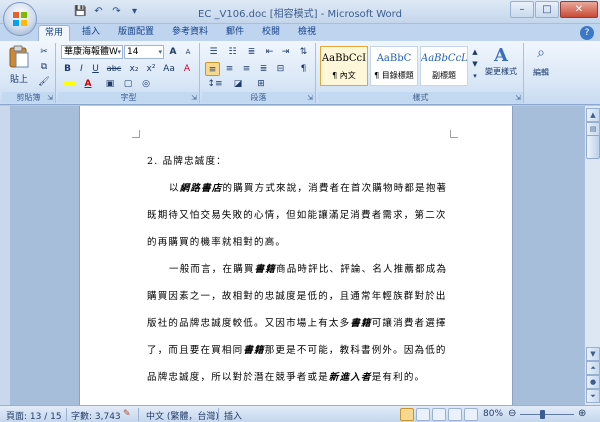  Describe the element at coordinates (310, 98) in the screenshot. I see `paragraph-launcher-icon: ⇲` at that location.